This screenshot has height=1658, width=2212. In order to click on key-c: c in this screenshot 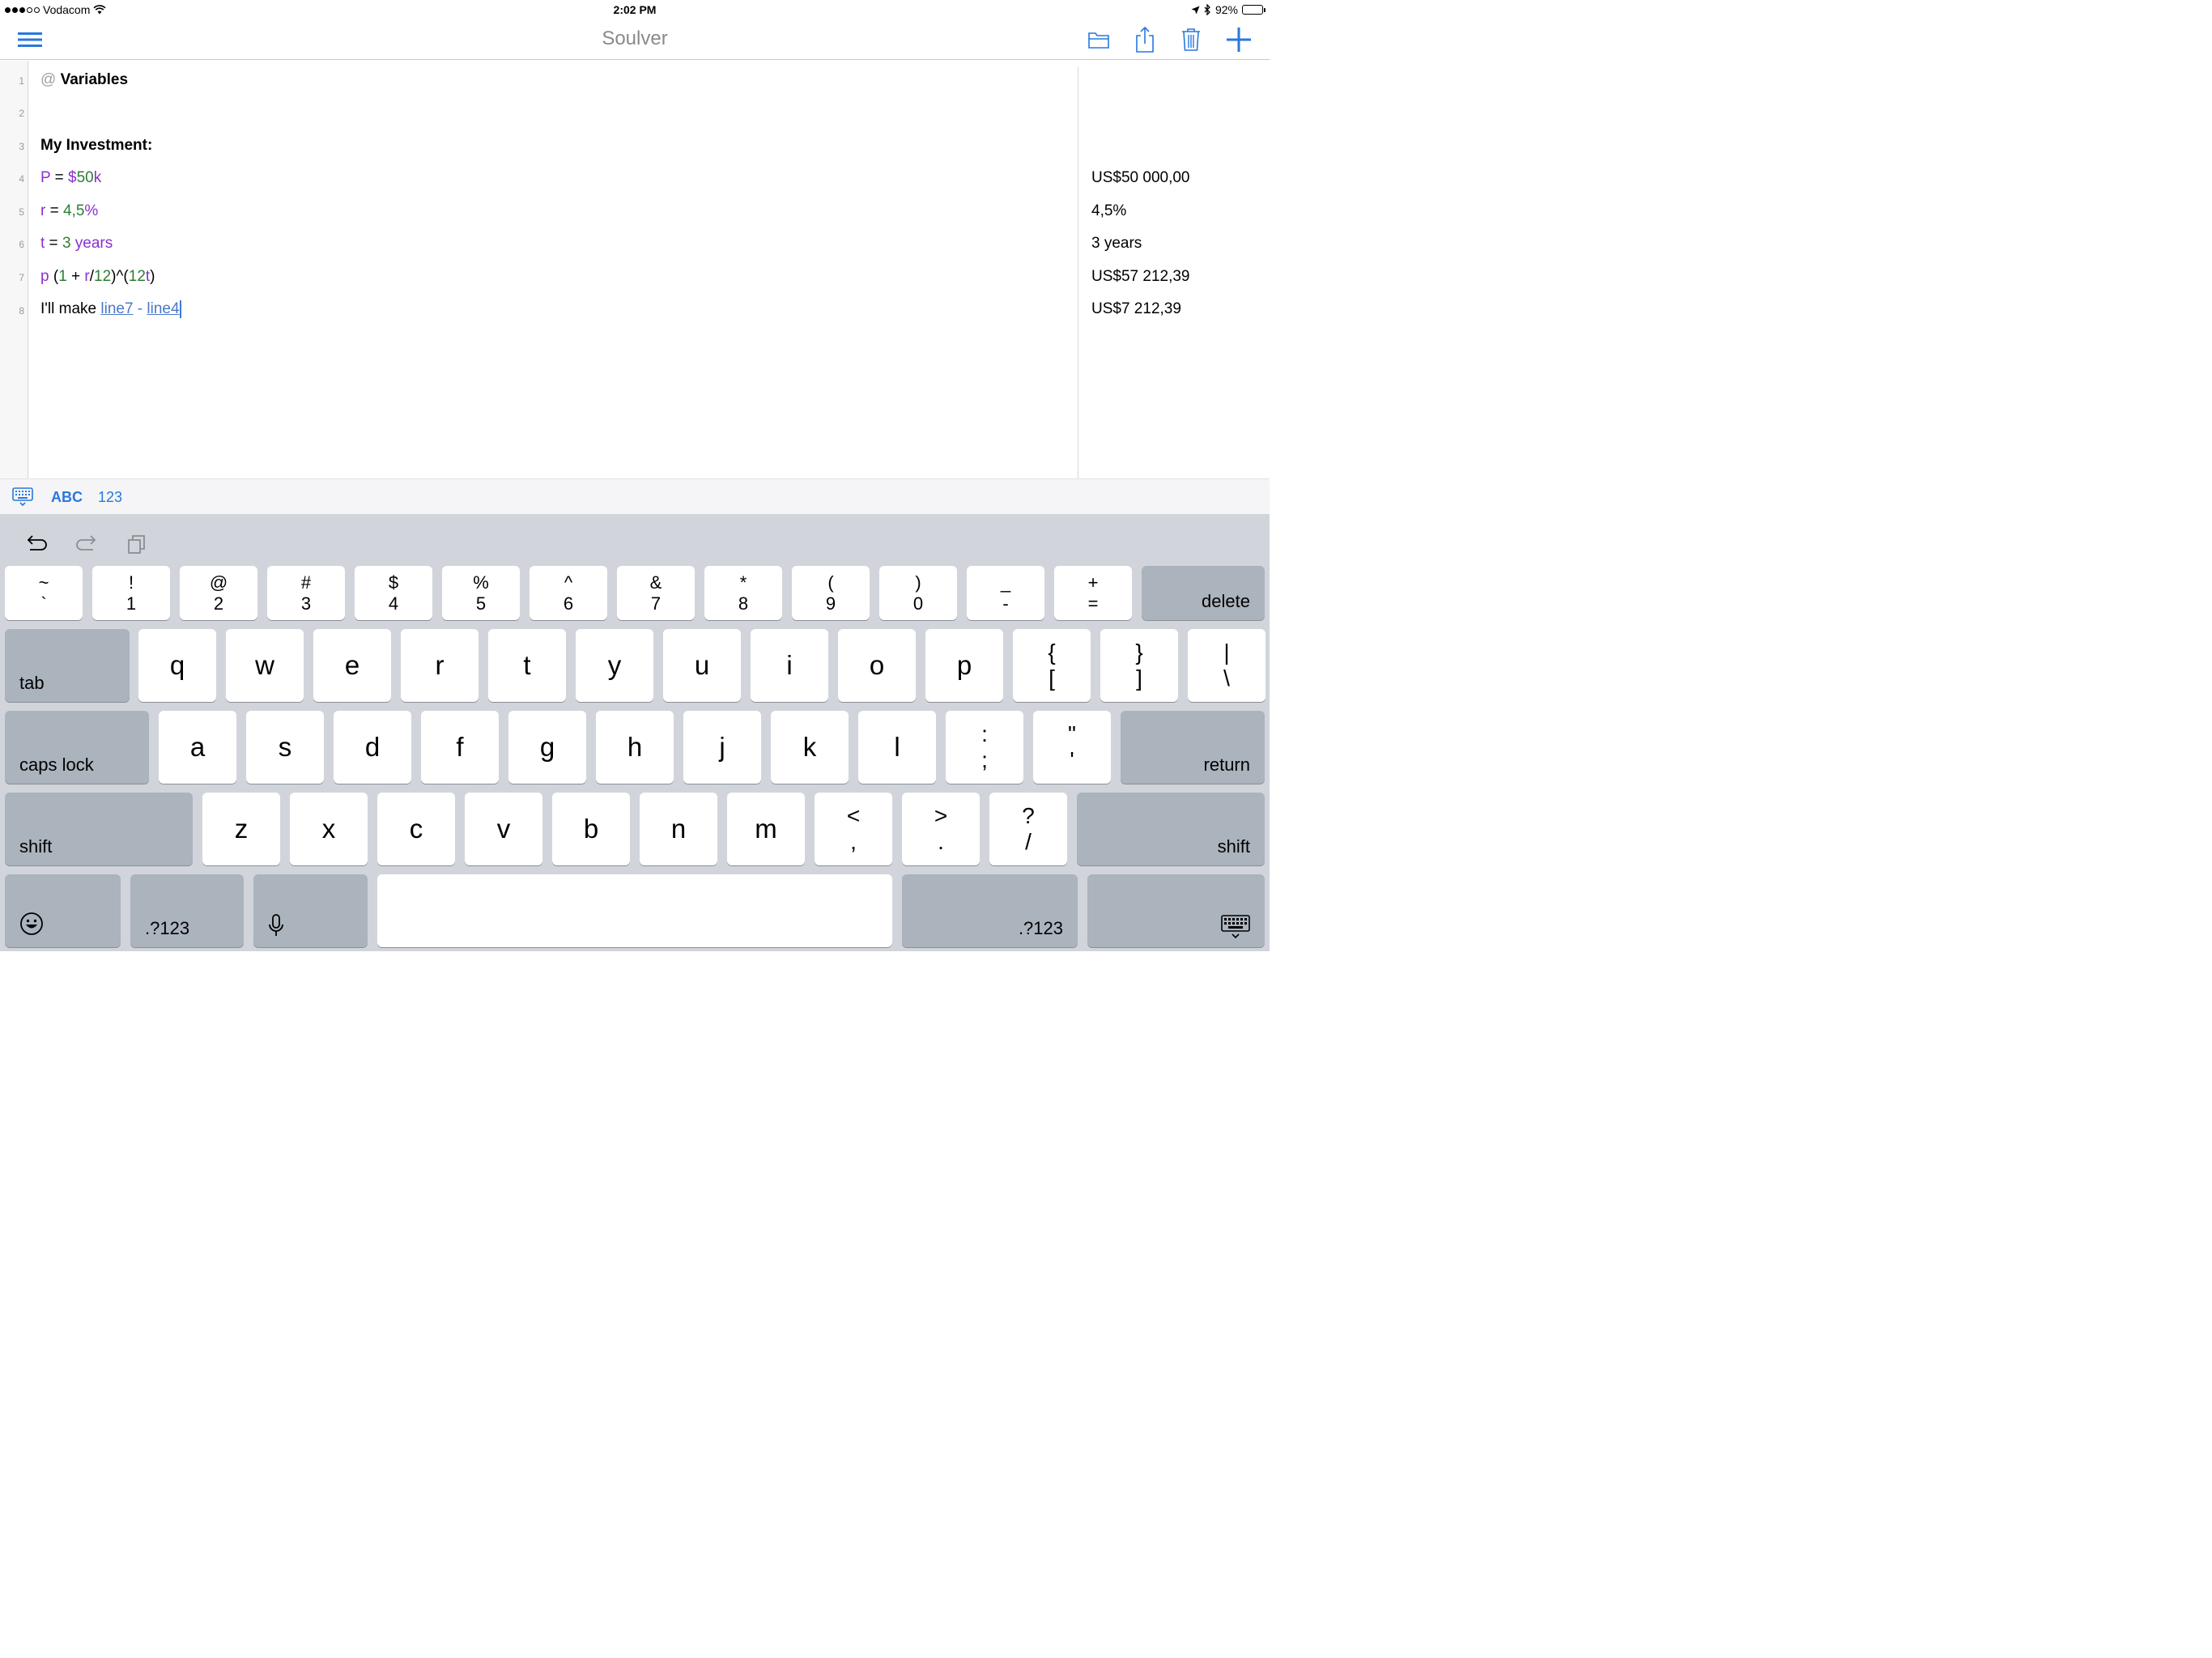, I will do `click(417, 829)`.